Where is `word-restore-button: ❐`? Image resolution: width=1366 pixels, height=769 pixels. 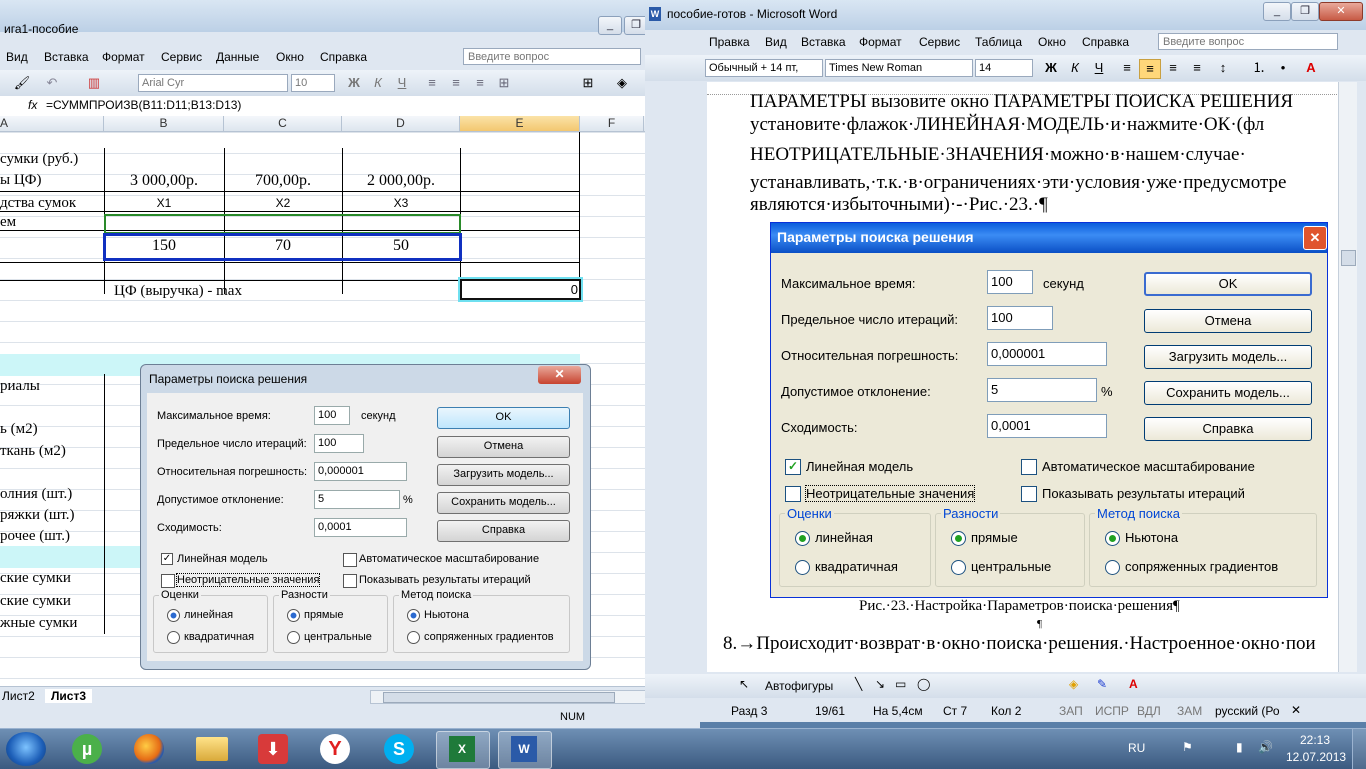 word-restore-button: ❐ is located at coordinates (1305, 11).